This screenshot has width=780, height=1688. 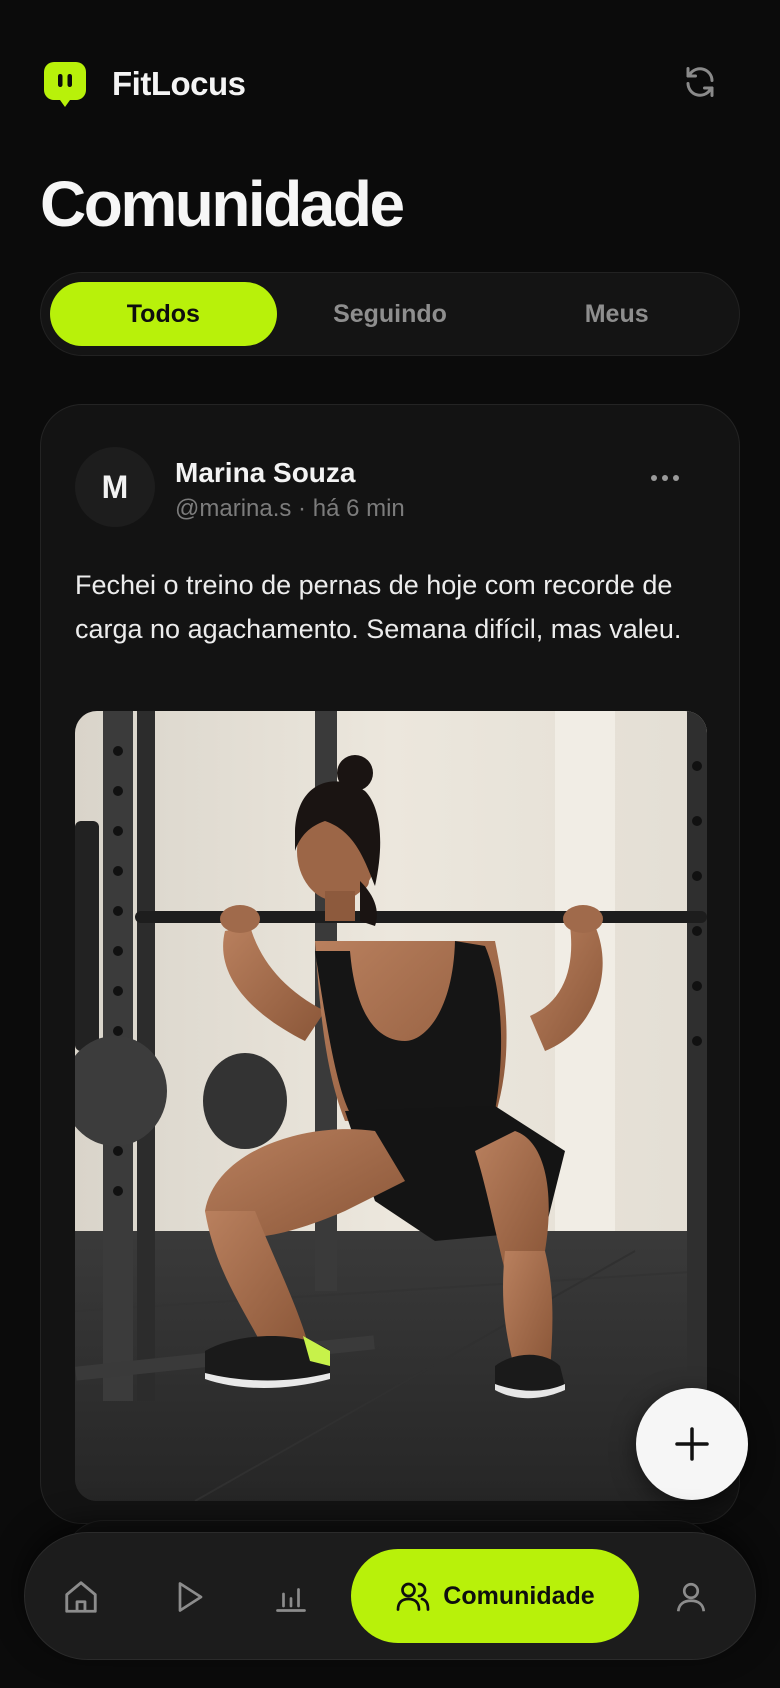 I want to click on tab-todos: Todos, so click(x=163, y=314).